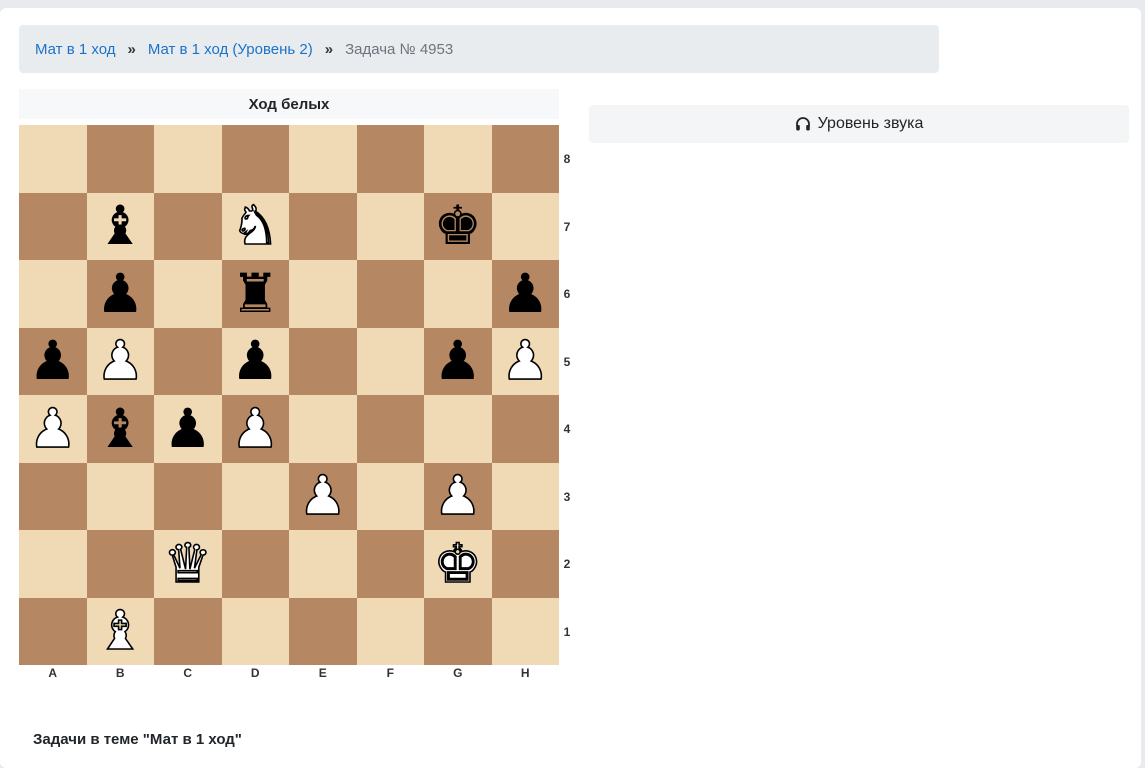 The height and width of the screenshot is (768, 1145). Describe the element at coordinates (120, 564) in the screenshot. I see `square-b2` at that location.